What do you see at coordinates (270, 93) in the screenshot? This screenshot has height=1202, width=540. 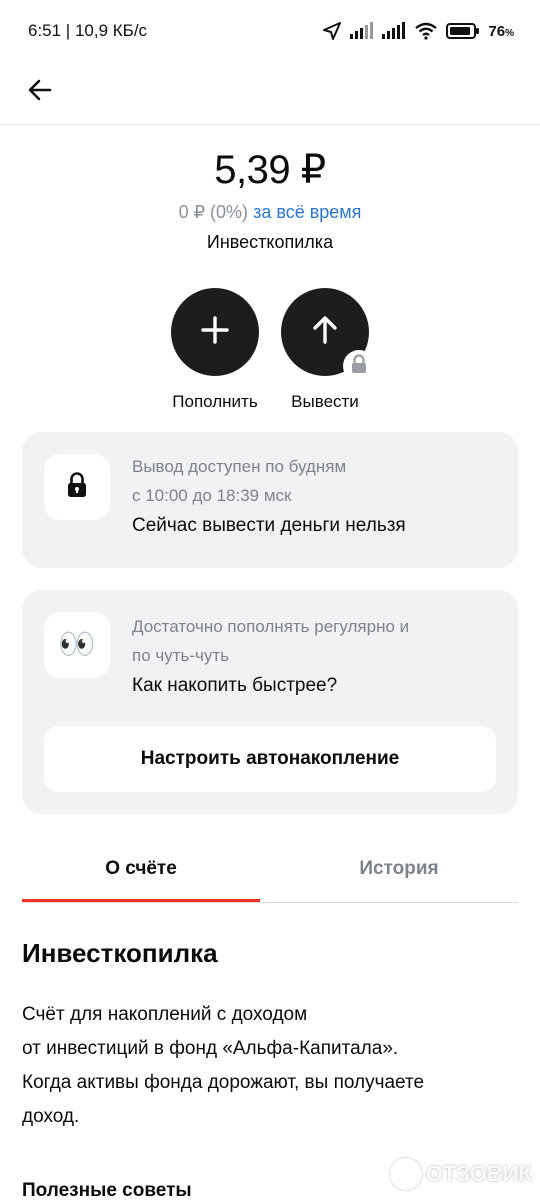 I see `app-header` at bounding box center [270, 93].